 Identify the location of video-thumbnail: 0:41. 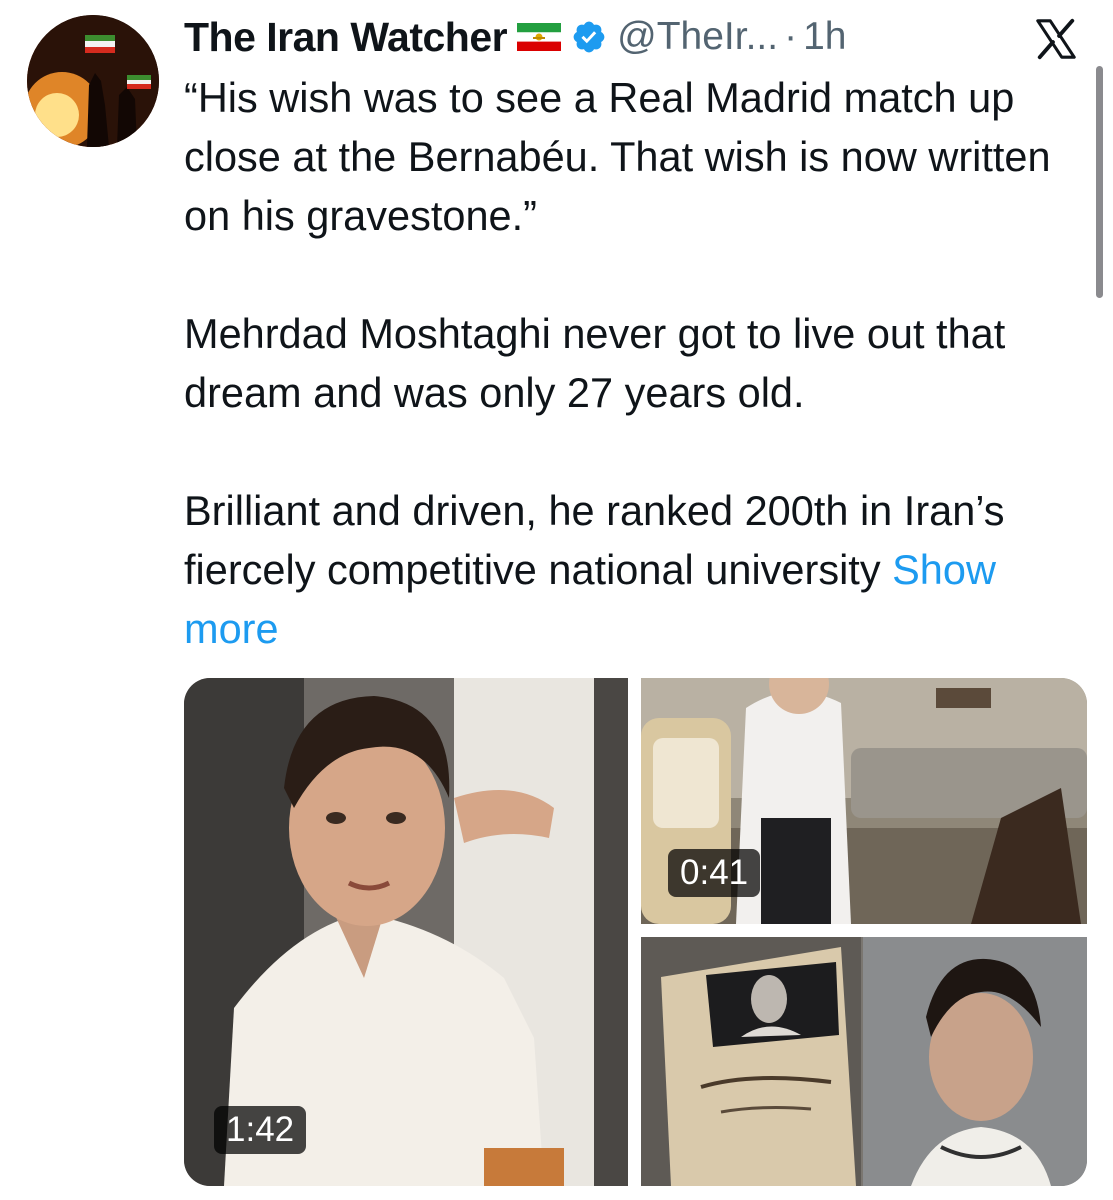
(864, 801).